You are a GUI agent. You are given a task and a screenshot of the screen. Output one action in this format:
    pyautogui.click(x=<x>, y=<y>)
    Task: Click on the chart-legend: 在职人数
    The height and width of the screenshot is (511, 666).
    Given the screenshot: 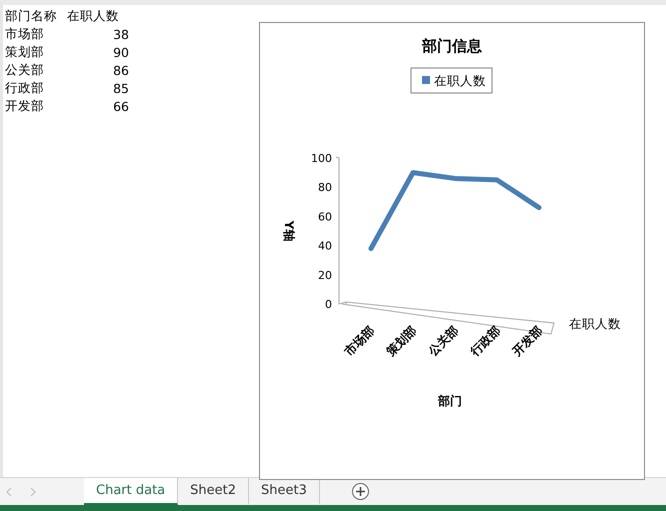 What is the action you would take?
    pyautogui.click(x=451, y=81)
    